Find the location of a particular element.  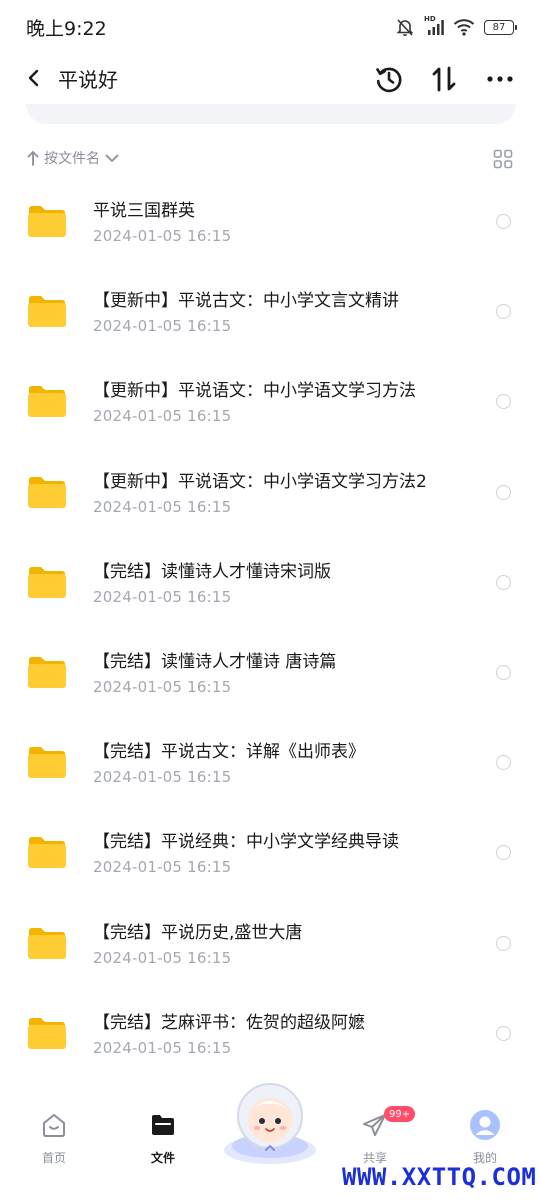

files-icon is located at coordinates (163, 1125).